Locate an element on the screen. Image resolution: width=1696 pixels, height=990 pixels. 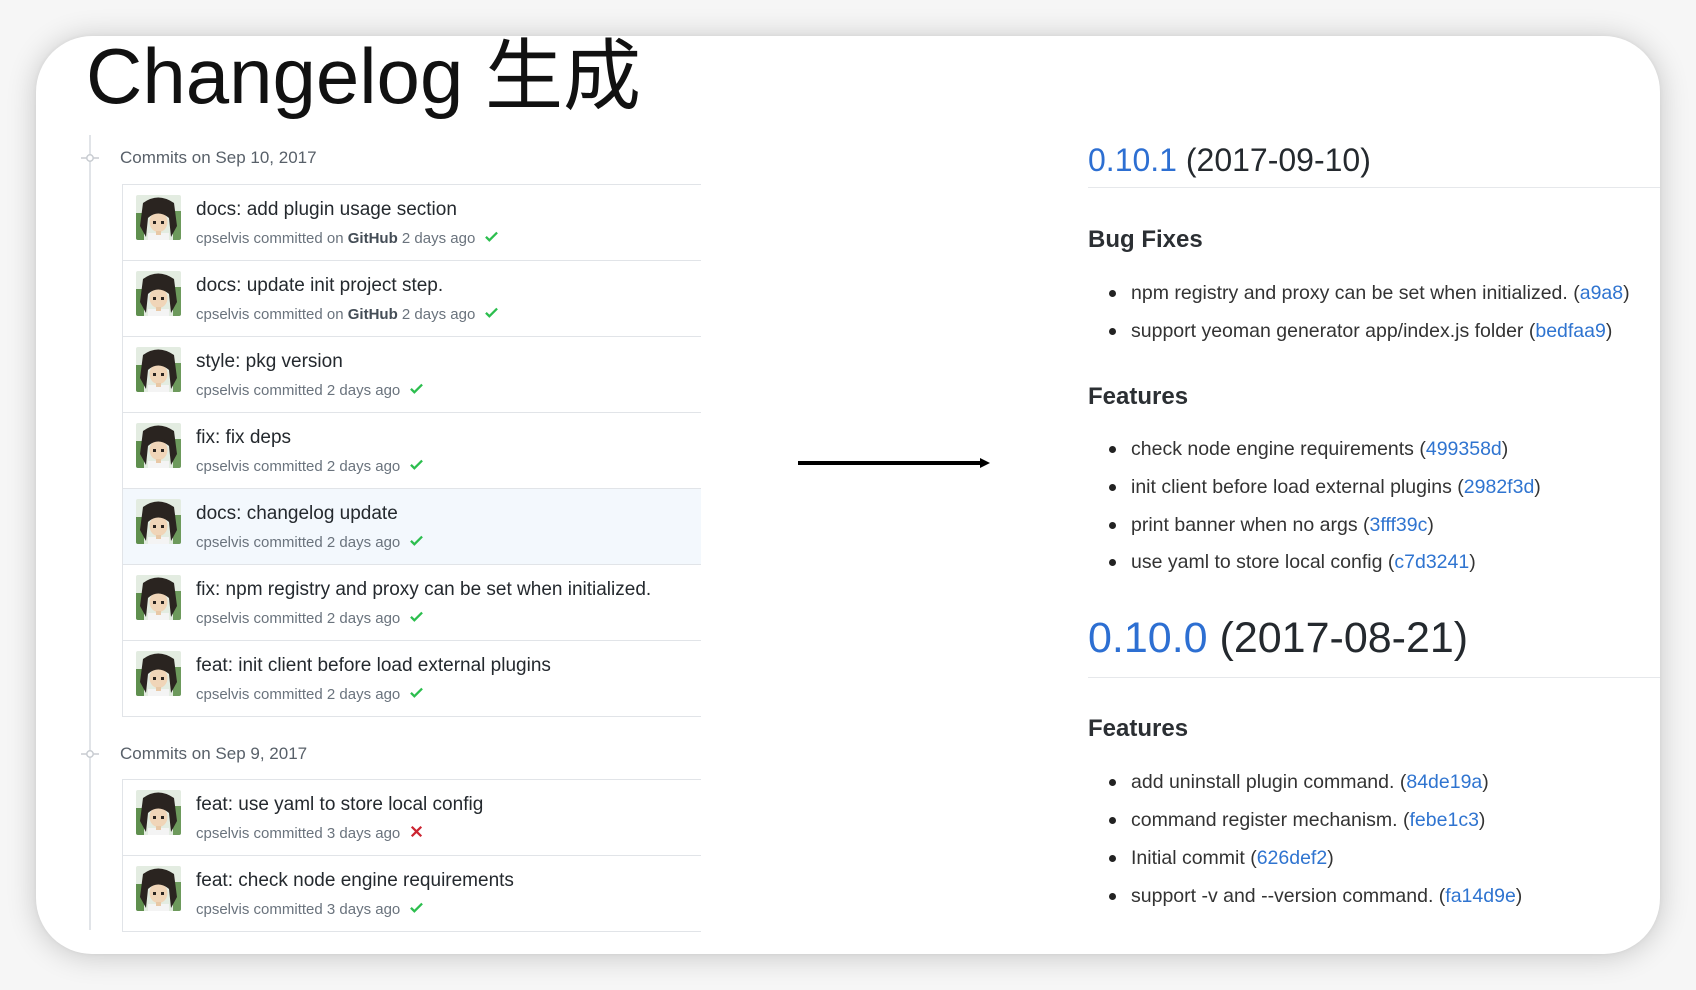
commit-ref: 499358d is located at coordinates (1463, 449).